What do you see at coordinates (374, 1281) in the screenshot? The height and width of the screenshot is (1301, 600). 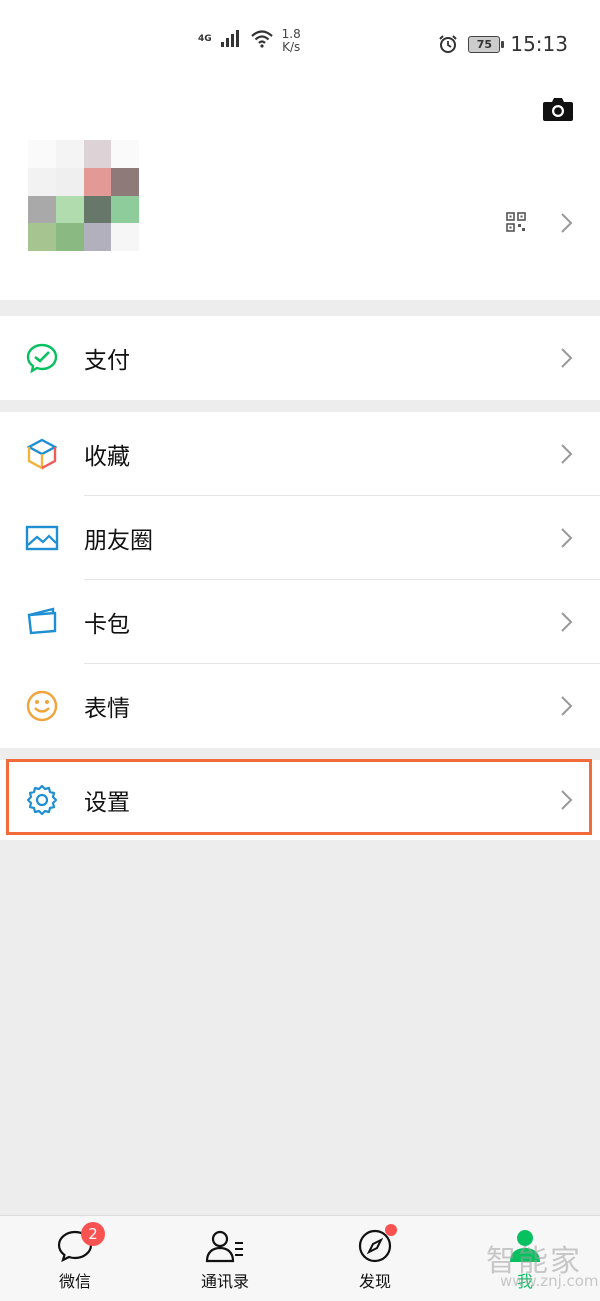 I see `tab-label-discover: 发现` at bounding box center [374, 1281].